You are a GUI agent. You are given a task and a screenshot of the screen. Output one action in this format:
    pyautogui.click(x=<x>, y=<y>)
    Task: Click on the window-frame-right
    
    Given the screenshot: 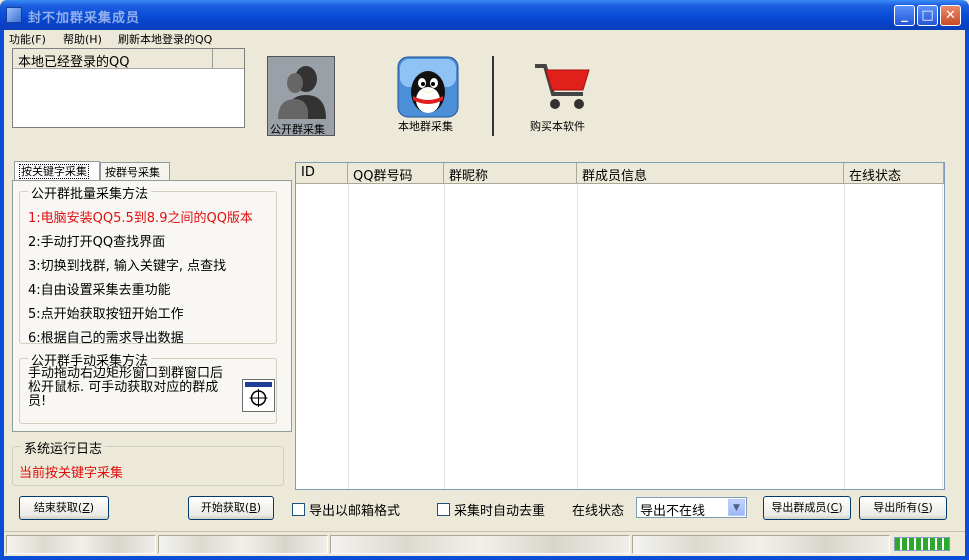 What is the action you would take?
    pyautogui.click(x=967, y=293)
    